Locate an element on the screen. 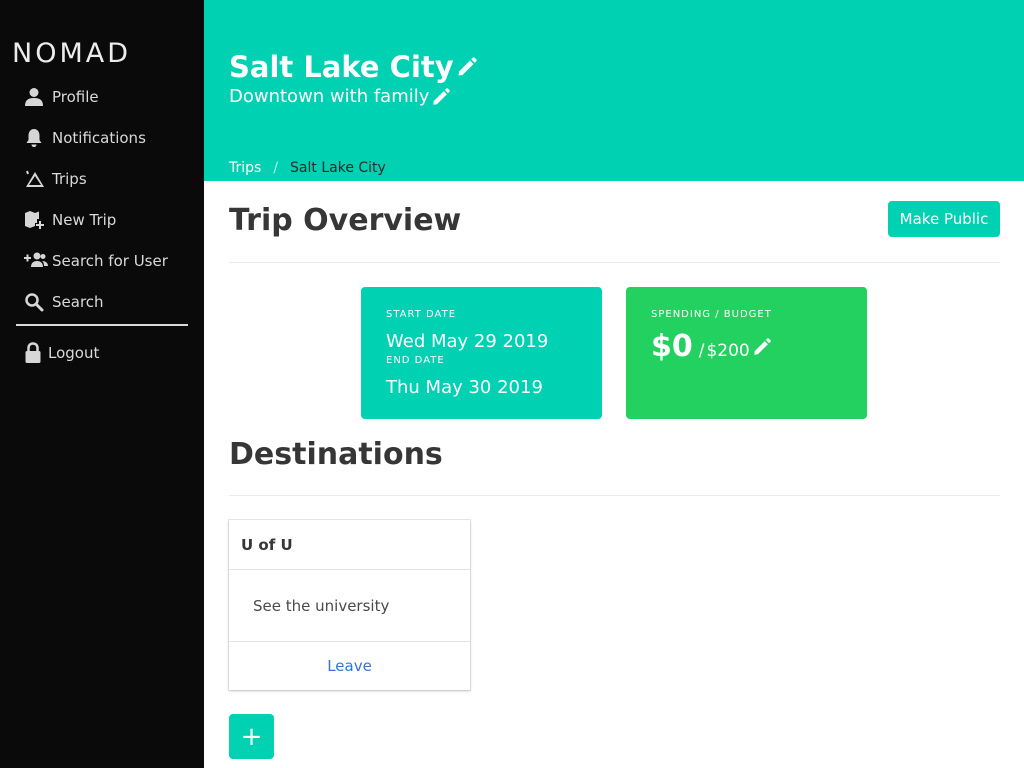  sidebar-item-logout: Logout is located at coordinates (61, 353).